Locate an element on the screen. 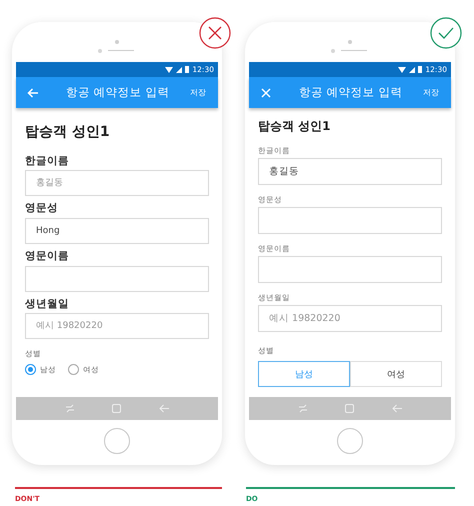 The height and width of the screenshot is (506, 474). close-icon is located at coordinates (266, 93).